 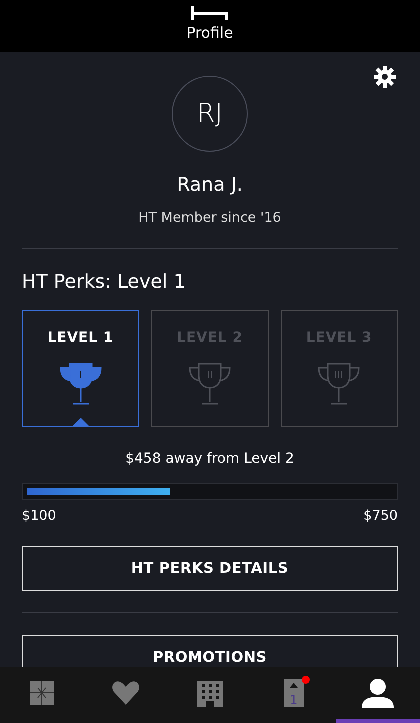 What do you see at coordinates (210, 13) in the screenshot?
I see `bed-icon` at bounding box center [210, 13].